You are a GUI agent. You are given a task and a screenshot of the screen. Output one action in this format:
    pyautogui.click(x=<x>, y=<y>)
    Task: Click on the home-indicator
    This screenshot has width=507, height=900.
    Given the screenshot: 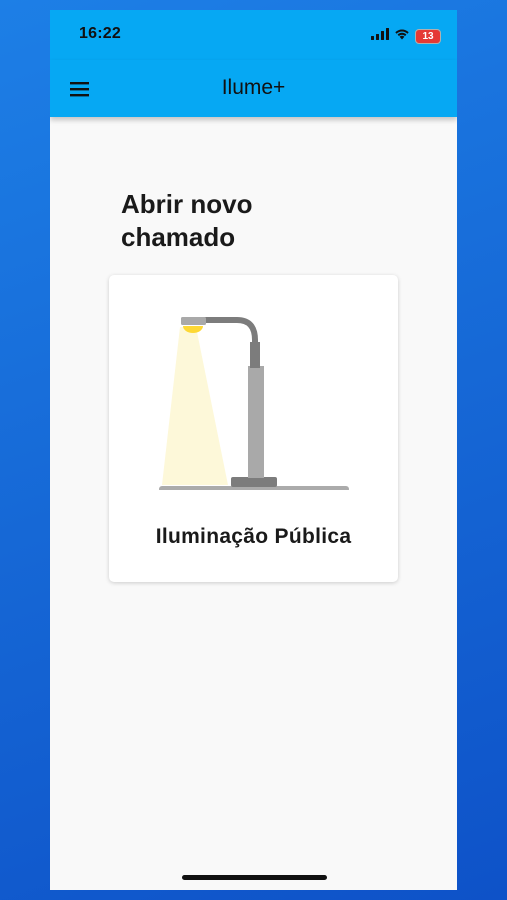 What is the action you would take?
    pyautogui.click(x=254, y=877)
    